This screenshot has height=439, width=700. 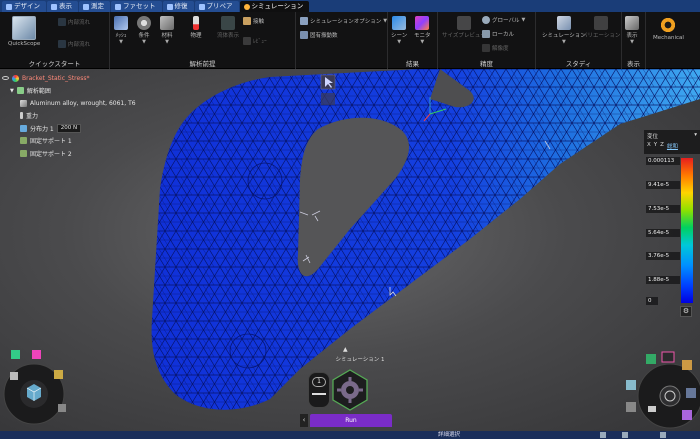 What do you see at coordinates (649, 146) in the screenshot?
I see `axis-x-toggle: X` at bounding box center [649, 146].